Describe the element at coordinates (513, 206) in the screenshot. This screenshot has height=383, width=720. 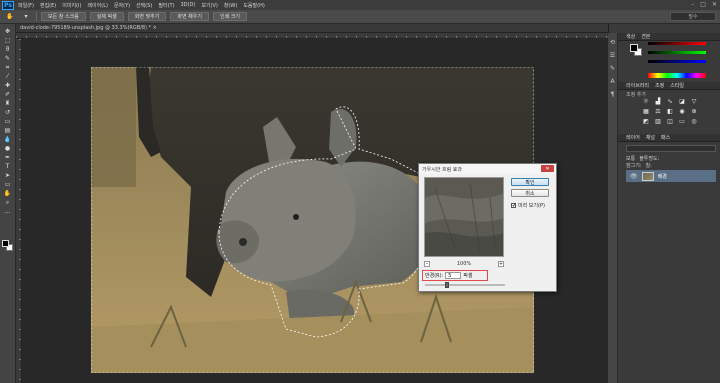
I see `preview-checkbox: ✔` at that location.